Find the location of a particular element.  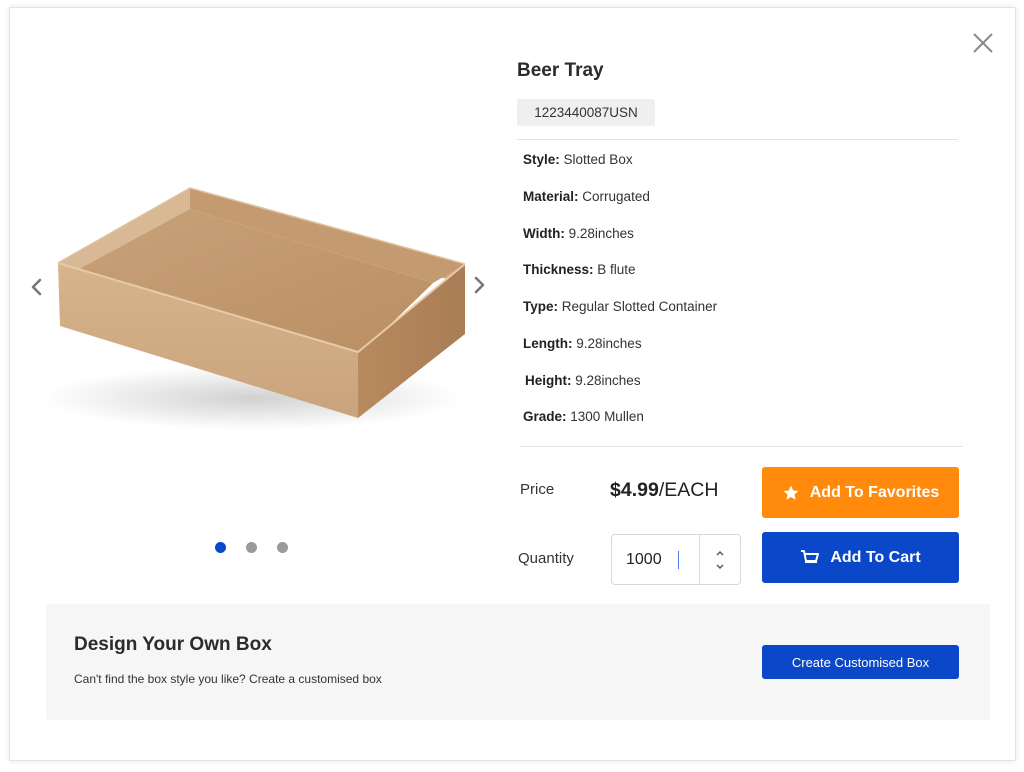

quantity-increment-button is located at coordinates (720, 553).